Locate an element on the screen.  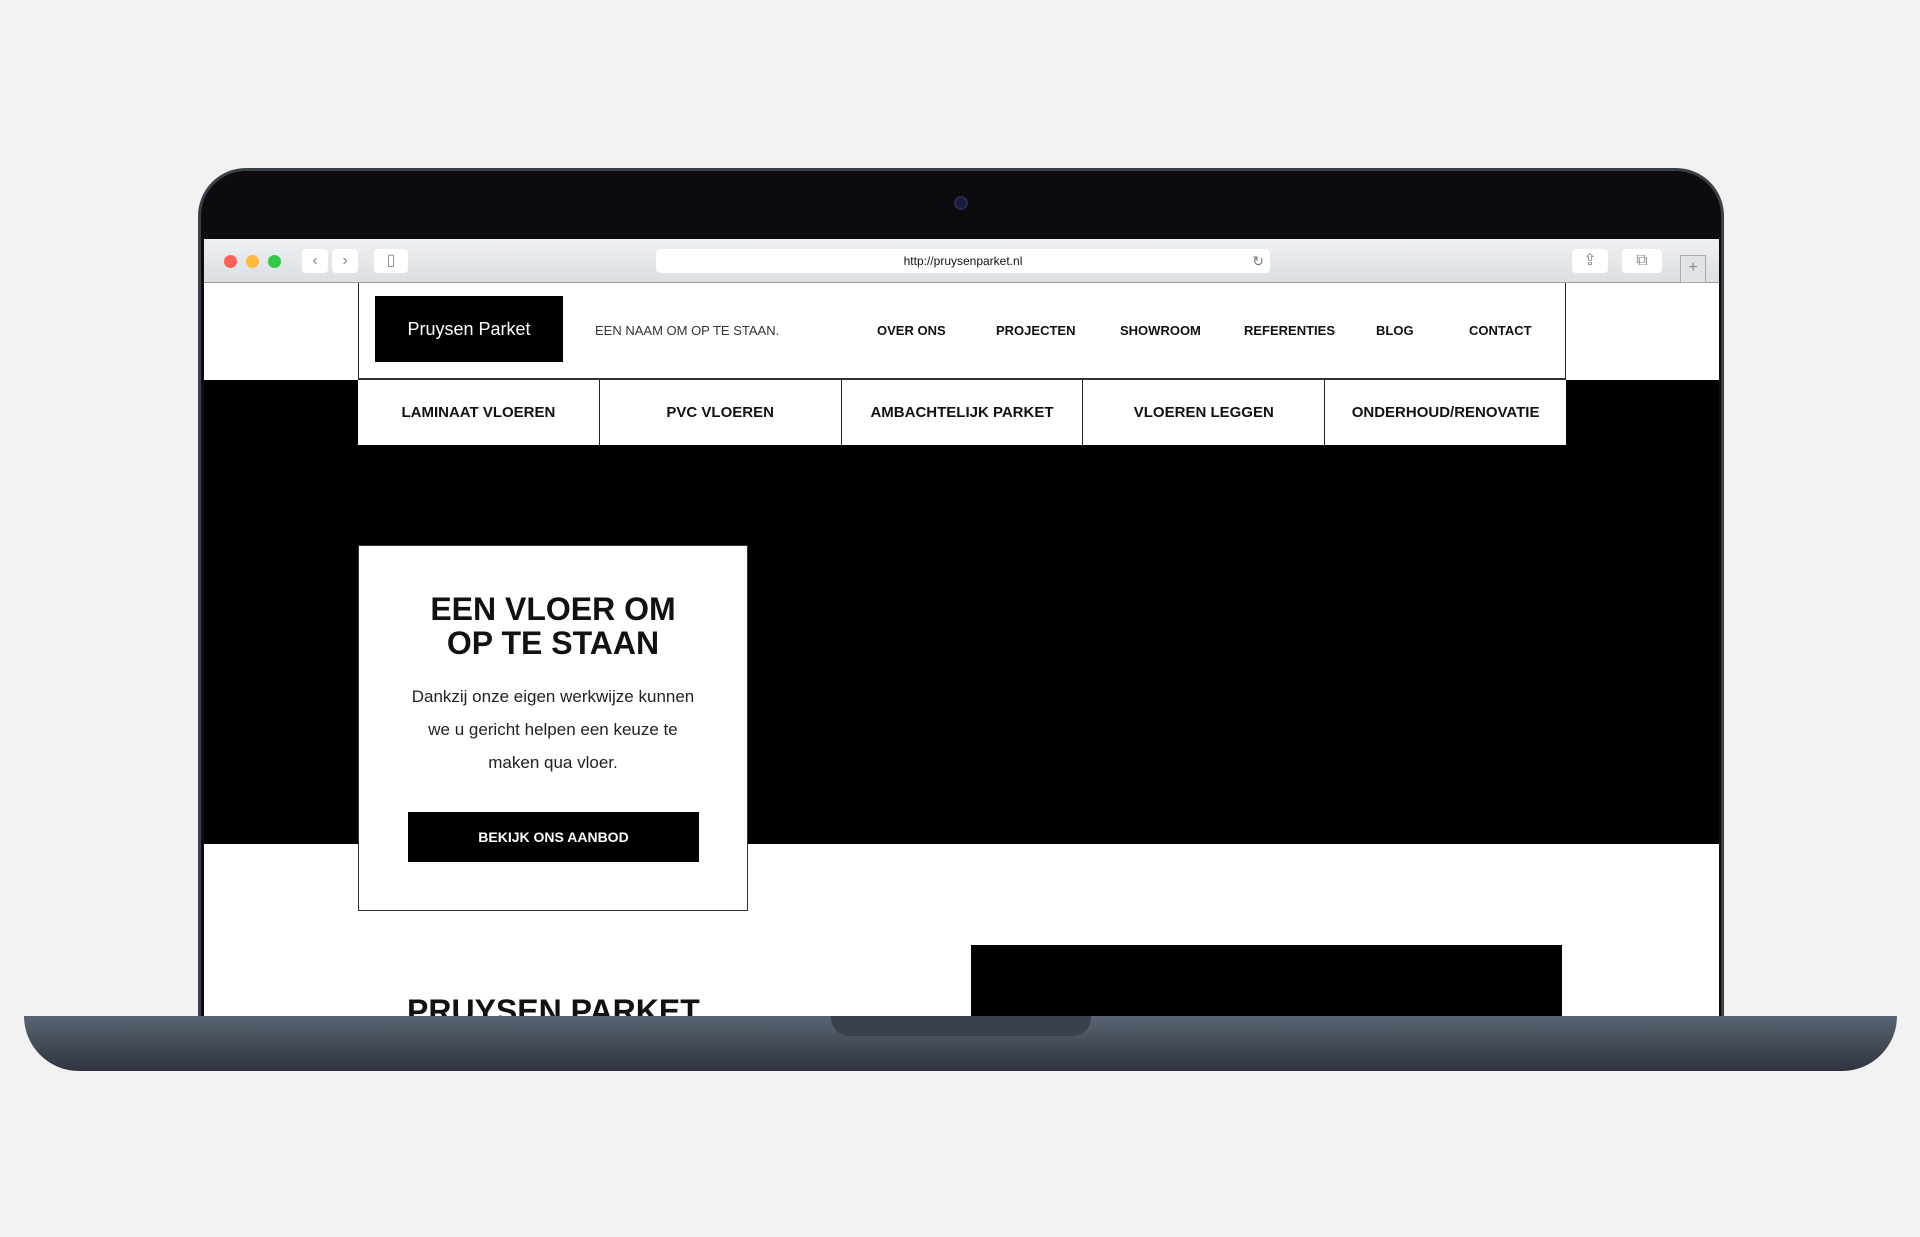
browser-toolbar: ‹ › ▯ http://pruysenparket.nl ↻ ⇪ ⧉ + is located at coordinates (961, 261).